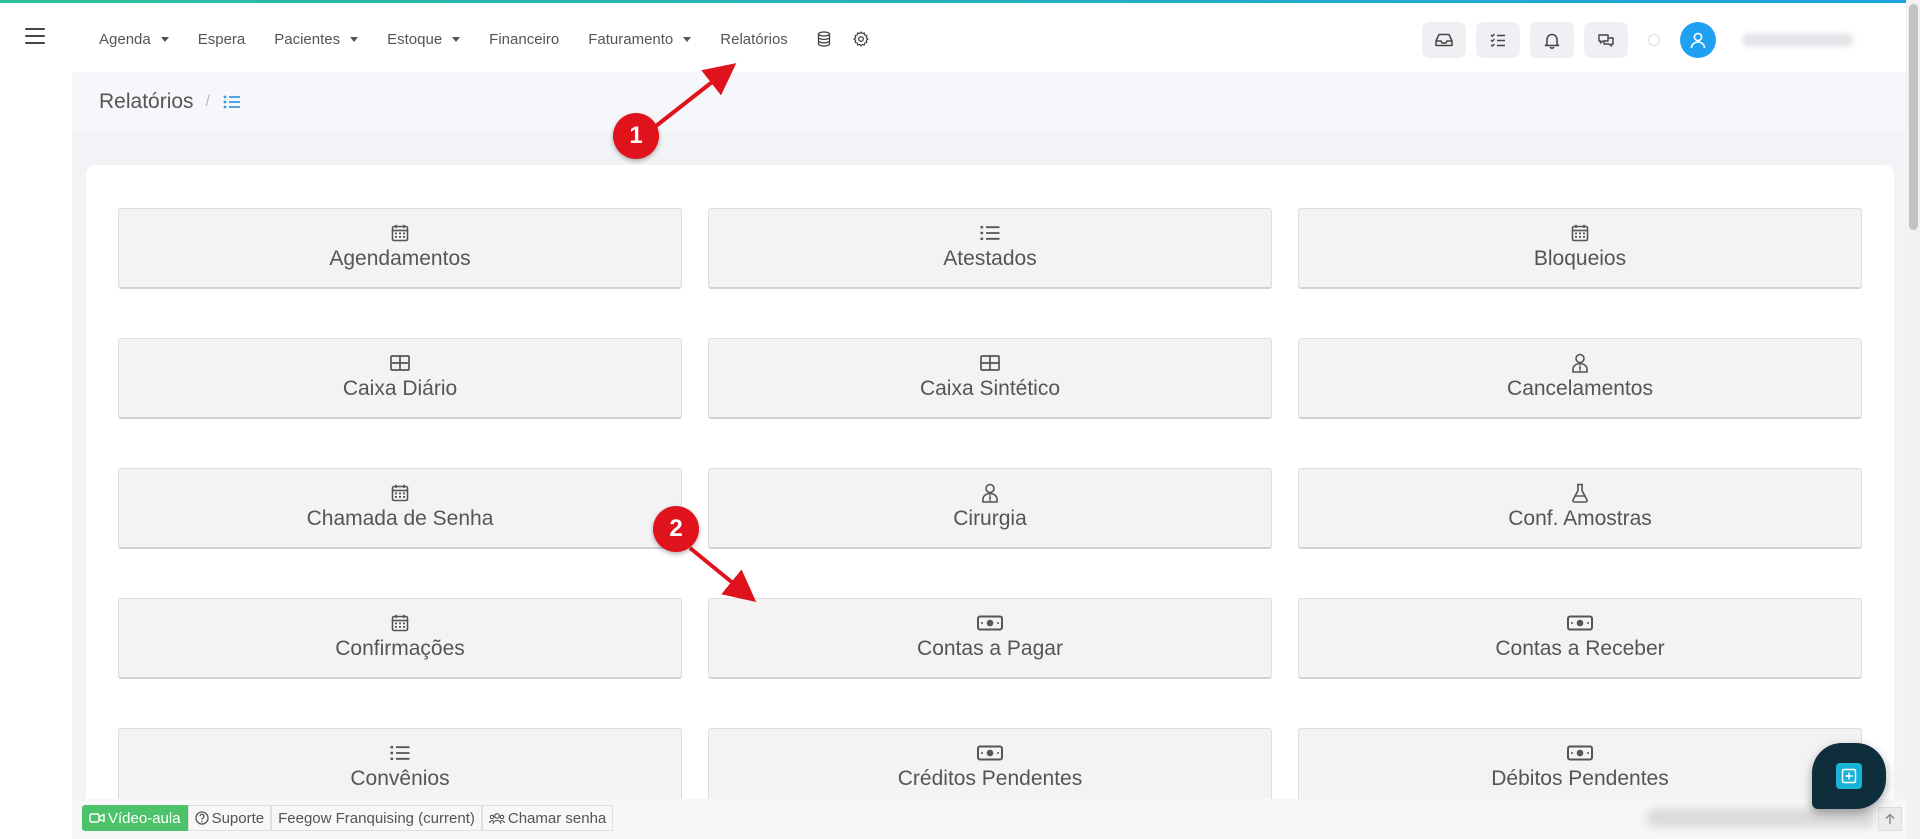  Describe the element at coordinates (1606, 40) in the screenshot. I see `chat-icon` at that location.